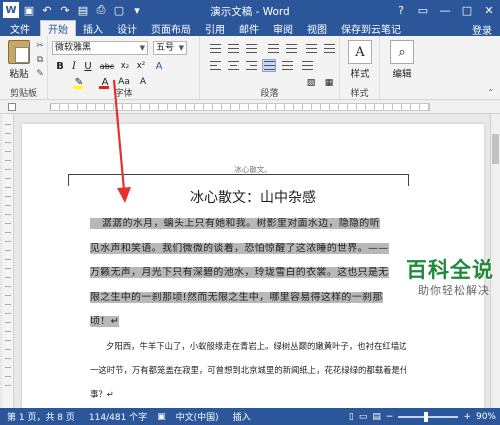 Image resolution: width=500 pixels, height=425 pixels. I want to click on paragraph-group: ▧ ▦ 段落, so click(270, 68).